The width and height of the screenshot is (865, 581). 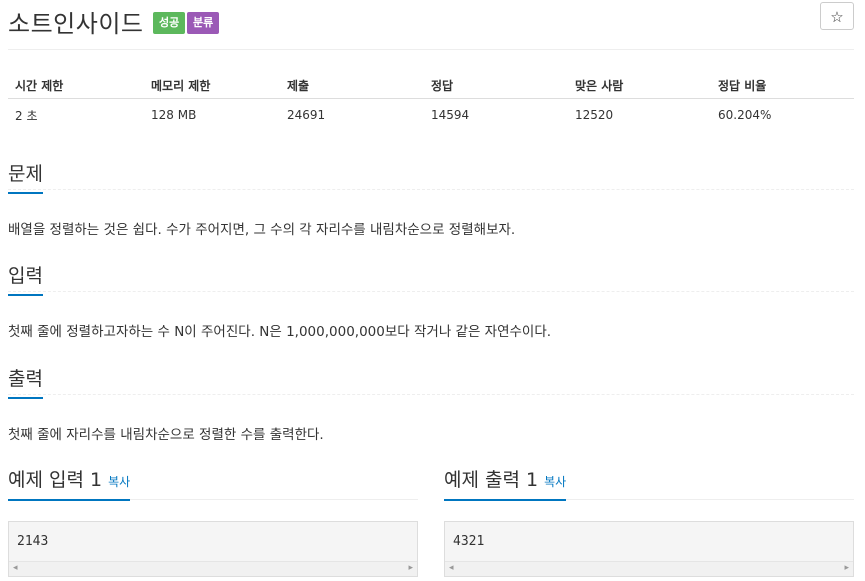 What do you see at coordinates (431, 49) in the screenshot?
I see `title-divider` at bounding box center [431, 49].